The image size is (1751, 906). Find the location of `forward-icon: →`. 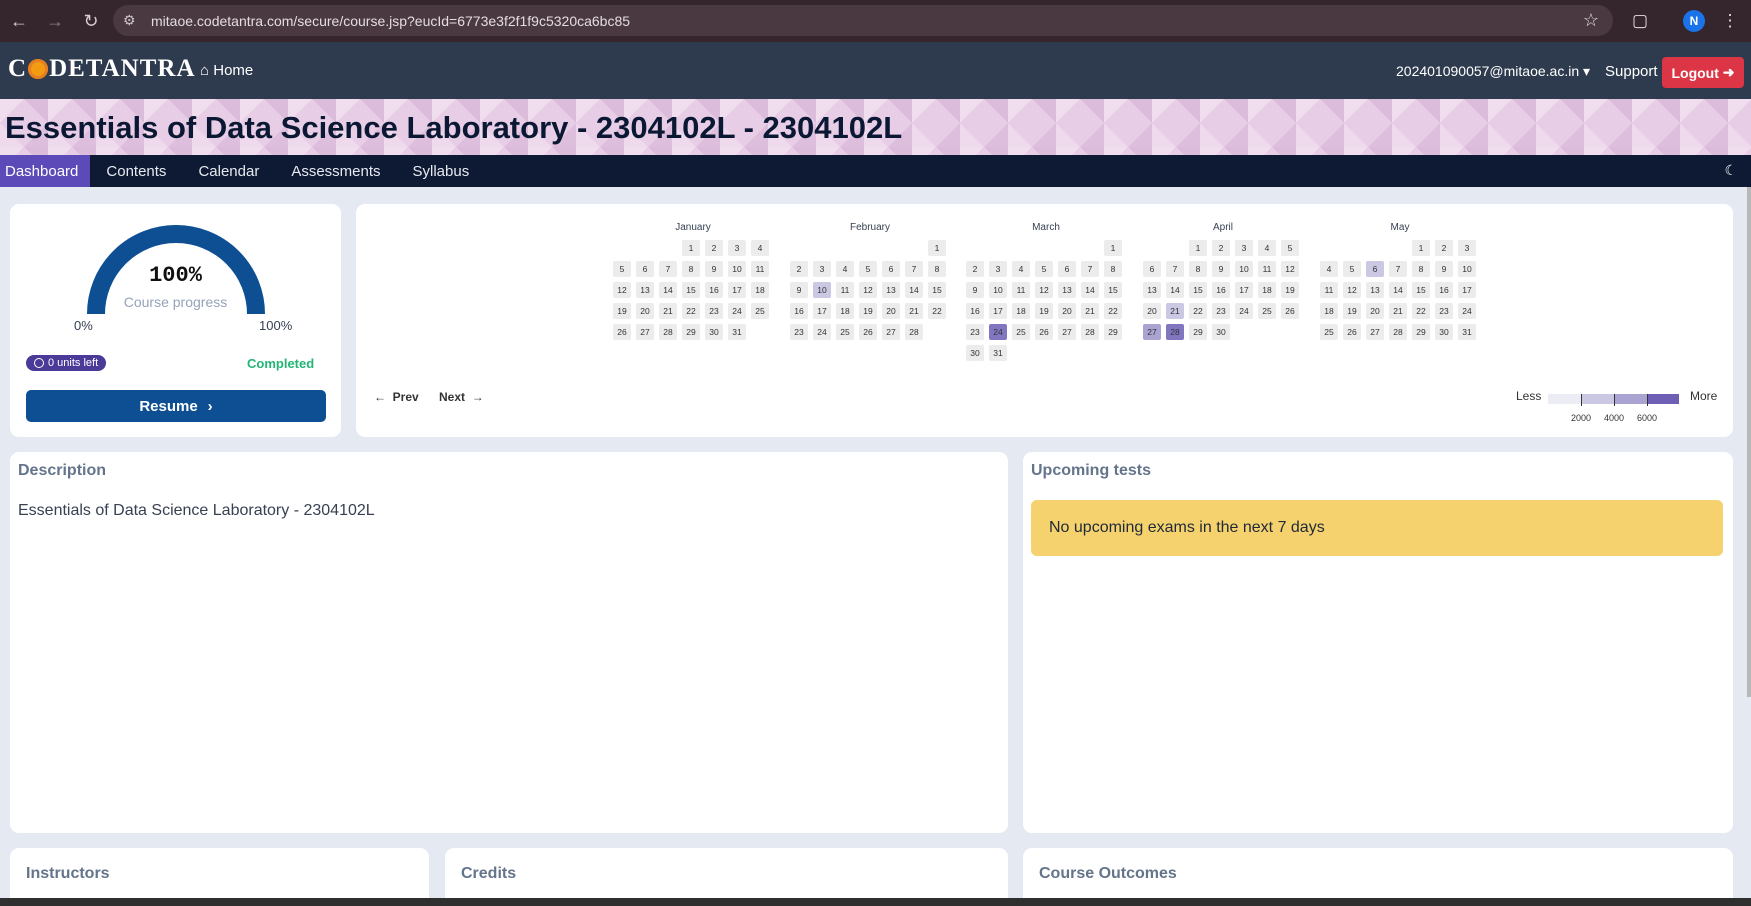

forward-icon: → is located at coordinates (55, 21).